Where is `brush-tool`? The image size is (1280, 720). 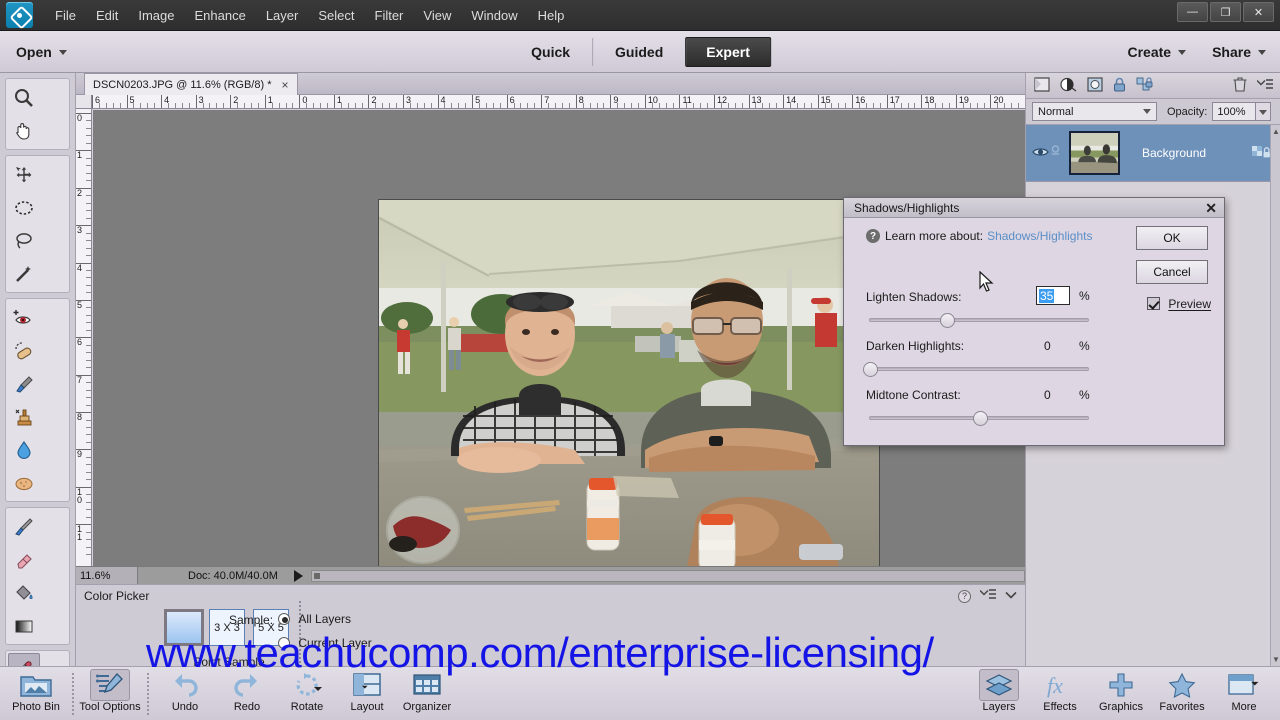
brush-tool is located at coordinates (24, 526).